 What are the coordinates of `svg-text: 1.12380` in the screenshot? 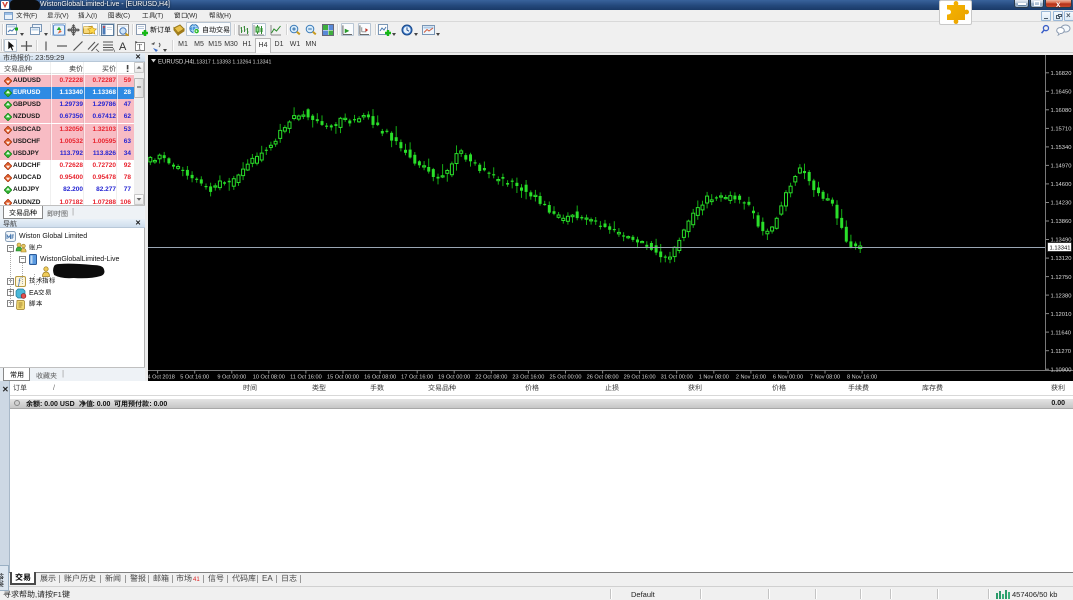 It's located at (1061, 296).